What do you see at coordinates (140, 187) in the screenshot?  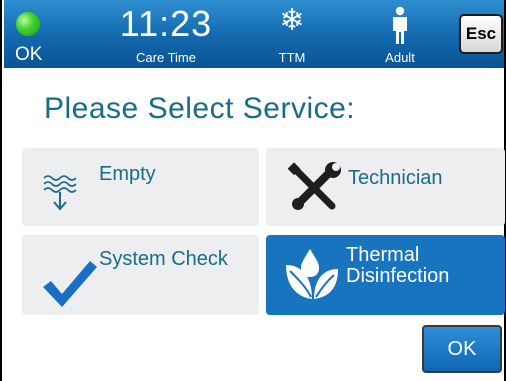 I see `service-empty-button: Empty` at bounding box center [140, 187].